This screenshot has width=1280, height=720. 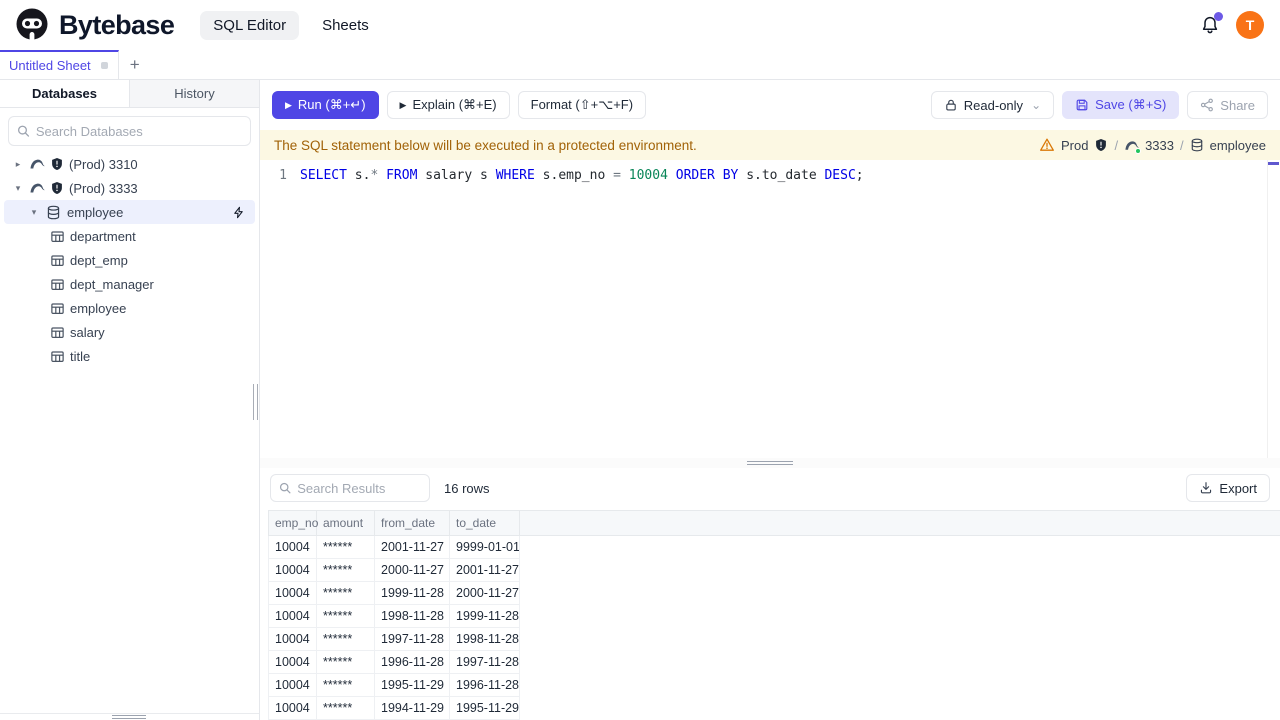 I want to click on tab-sql-editor: SQL Editor, so click(x=250, y=25).